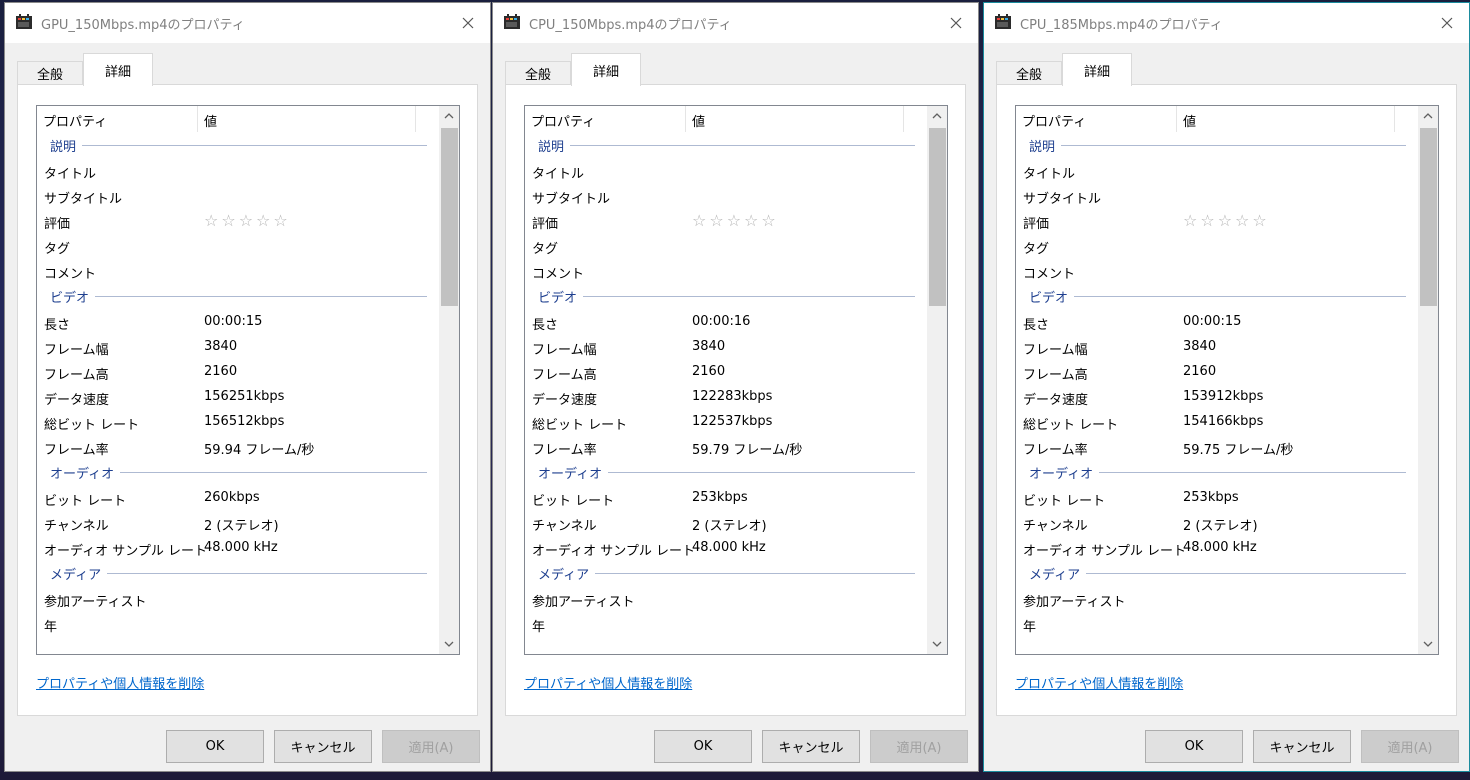  Describe the element at coordinates (726, 397) in the screenshot. I see `property-row: データ速度 122283kbps` at that location.